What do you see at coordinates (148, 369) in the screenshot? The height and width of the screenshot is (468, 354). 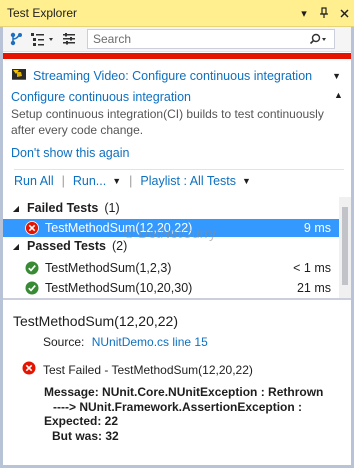 I see `failure-text: Test Failed - TestMethodSum(12,20,22)` at bounding box center [148, 369].